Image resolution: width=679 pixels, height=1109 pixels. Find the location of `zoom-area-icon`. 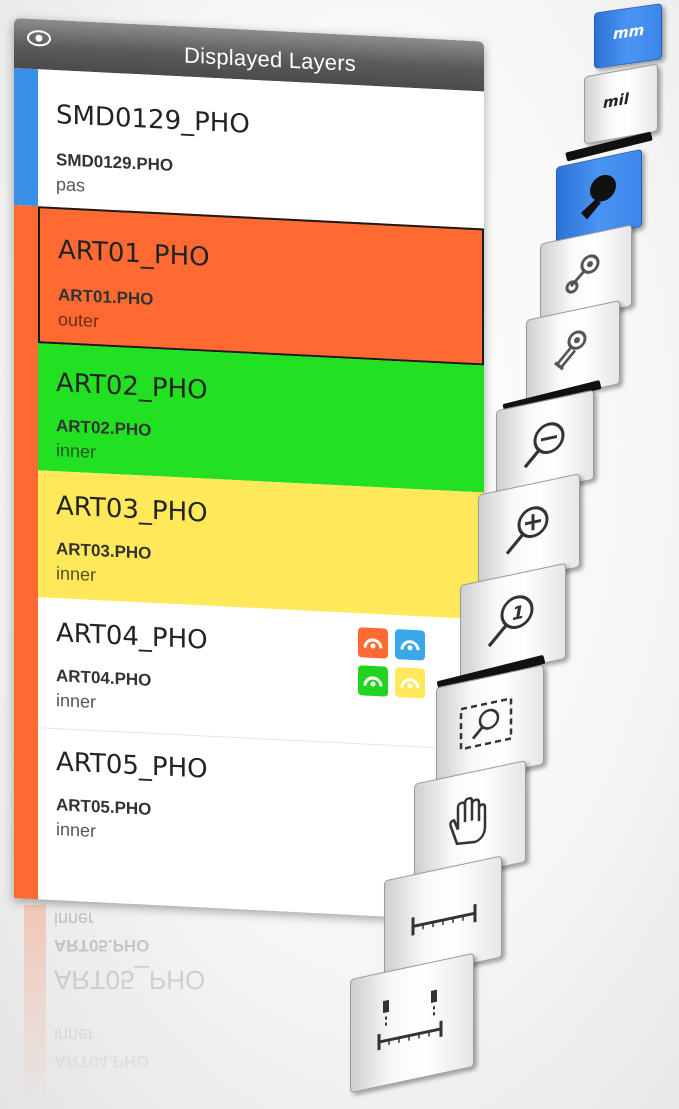

zoom-area-icon is located at coordinates (486, 724).